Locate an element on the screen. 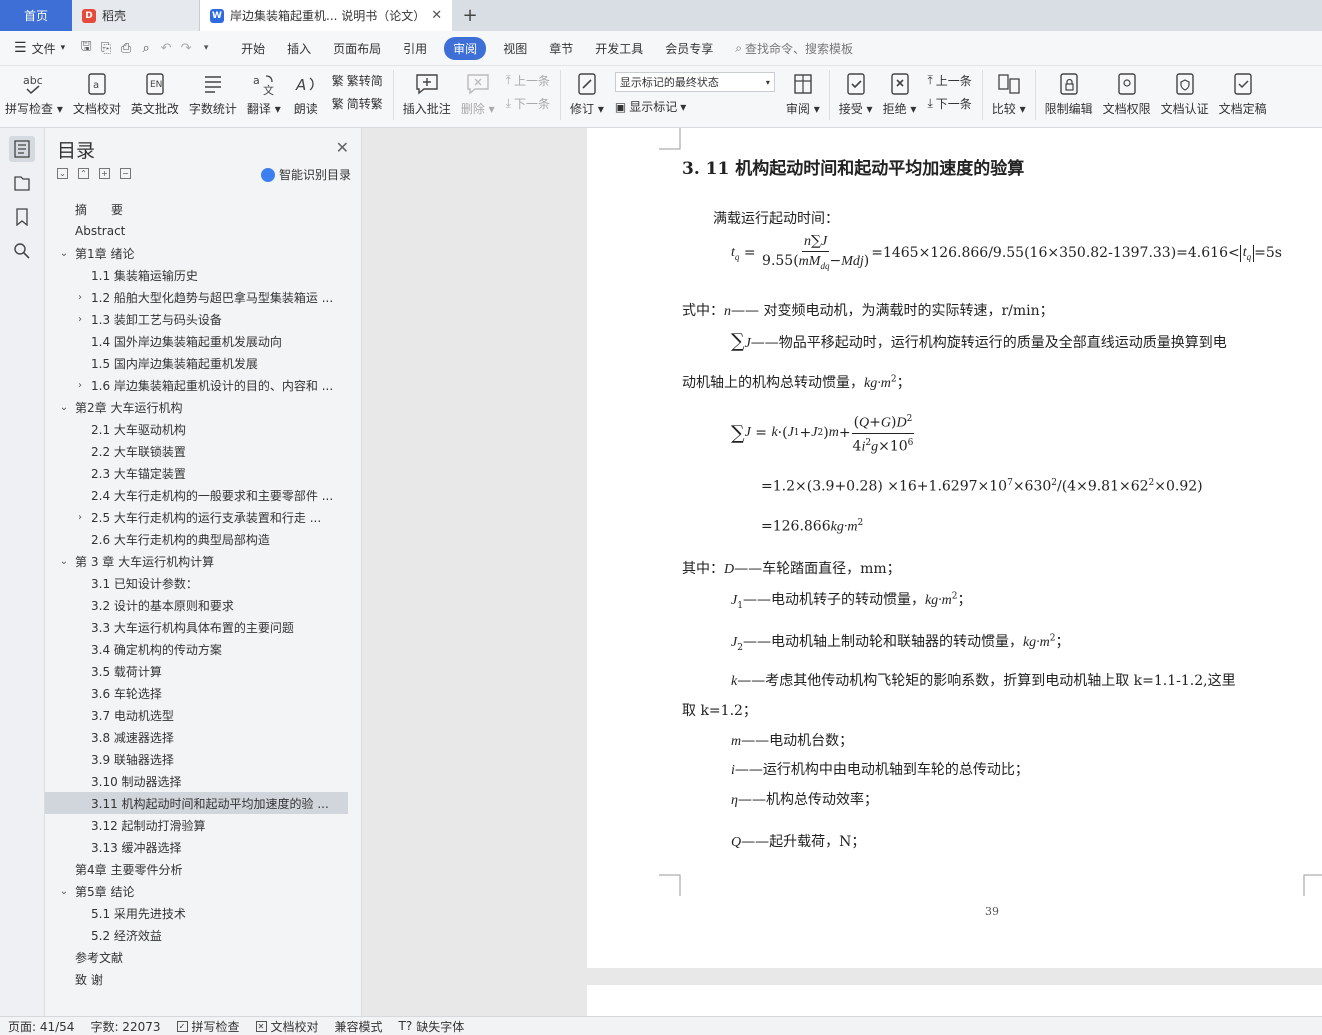 This screenshot has width=1322, height=1035. search-icon is located at coordinates (22, 251).